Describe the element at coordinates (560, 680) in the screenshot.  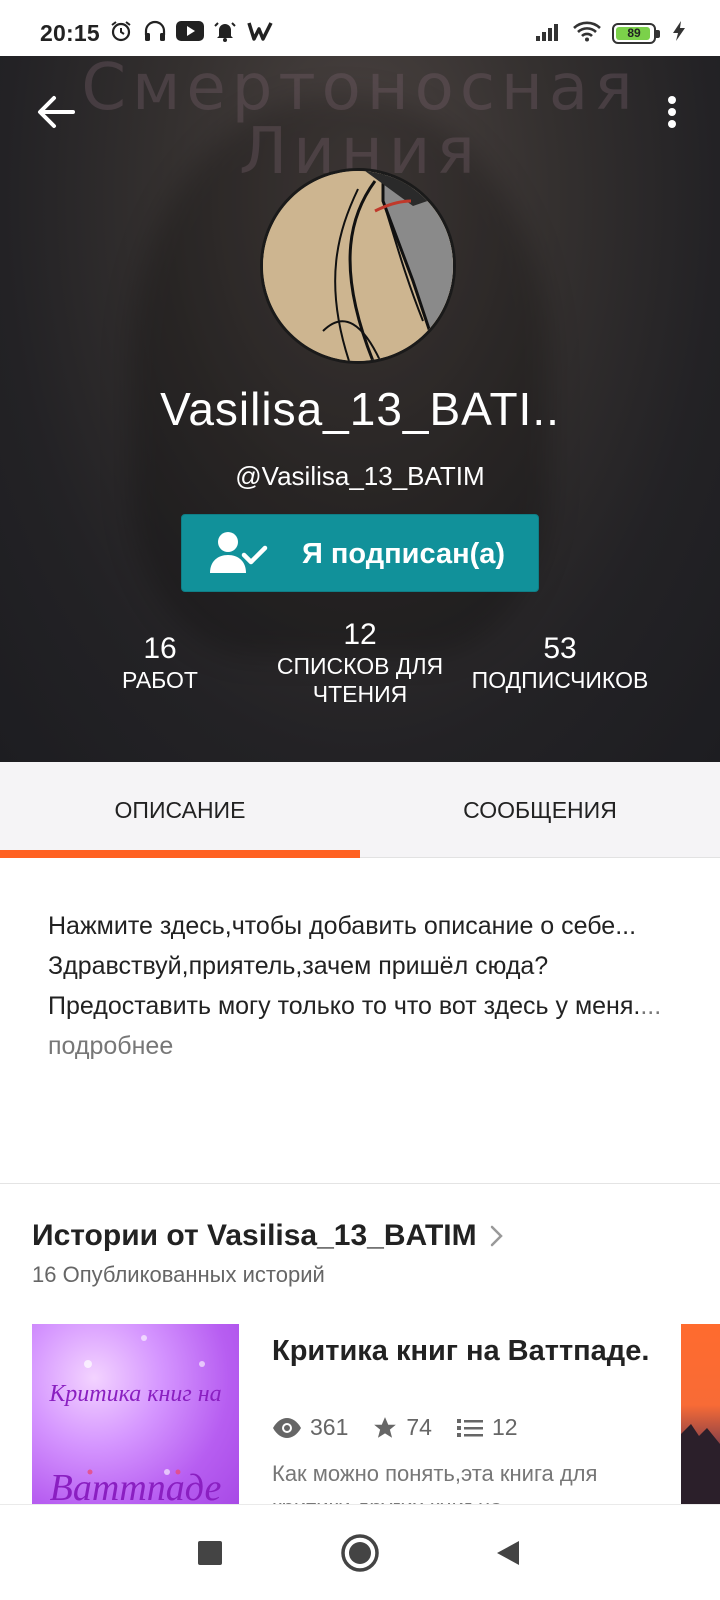
I see `stat-followers-label: ПОДПИСЧИКОВ` at that location.